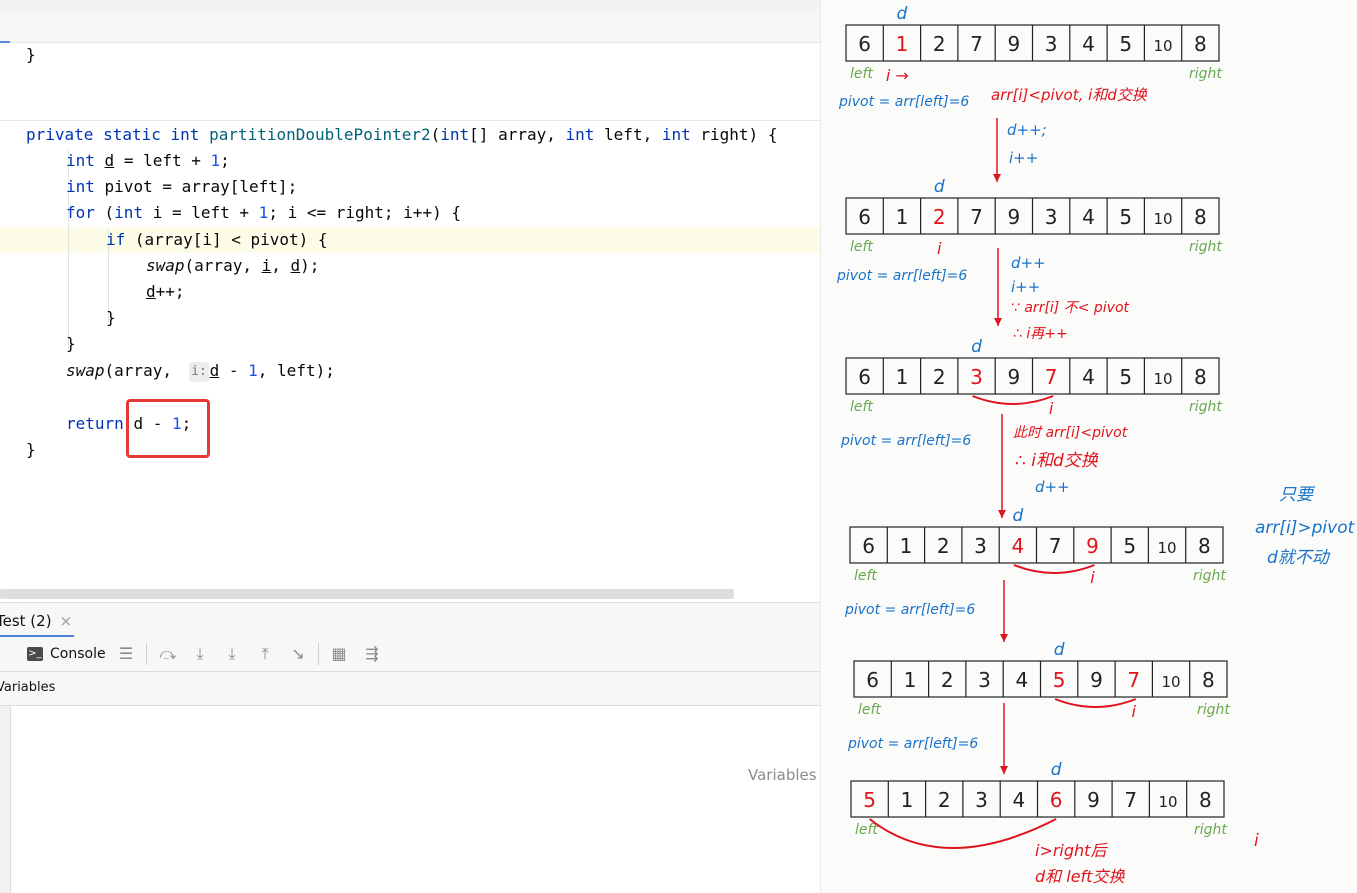 The image size is (1357, 893). I want to click on swap-arc-final, so click(963, 833).